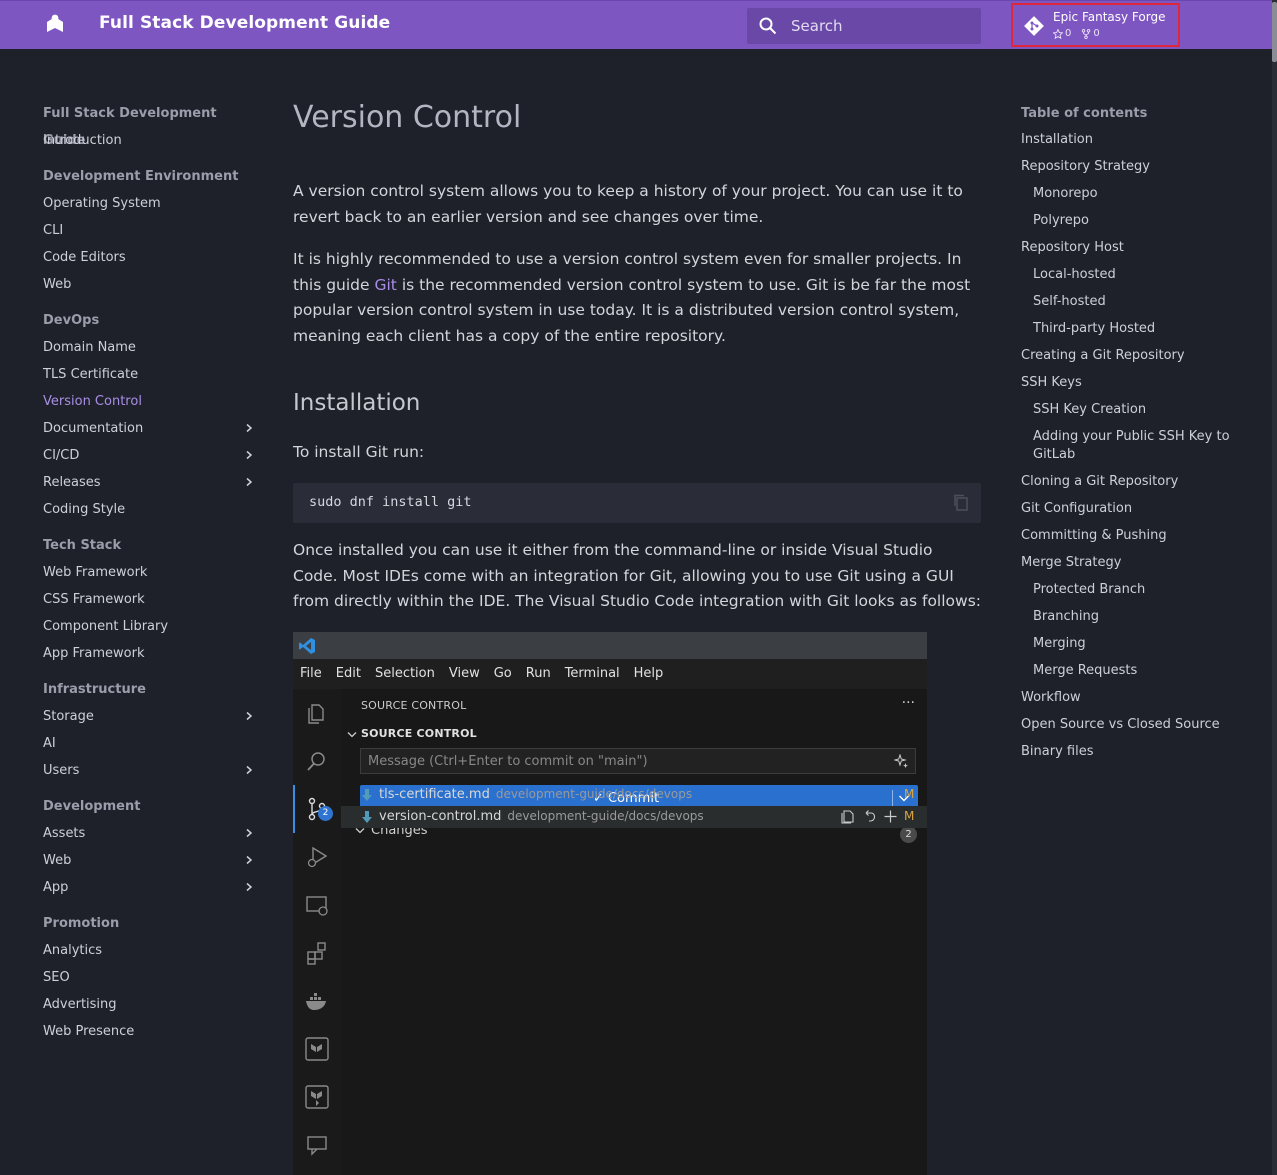  I want to click on toc-item: Installation, so click(1128, 140).